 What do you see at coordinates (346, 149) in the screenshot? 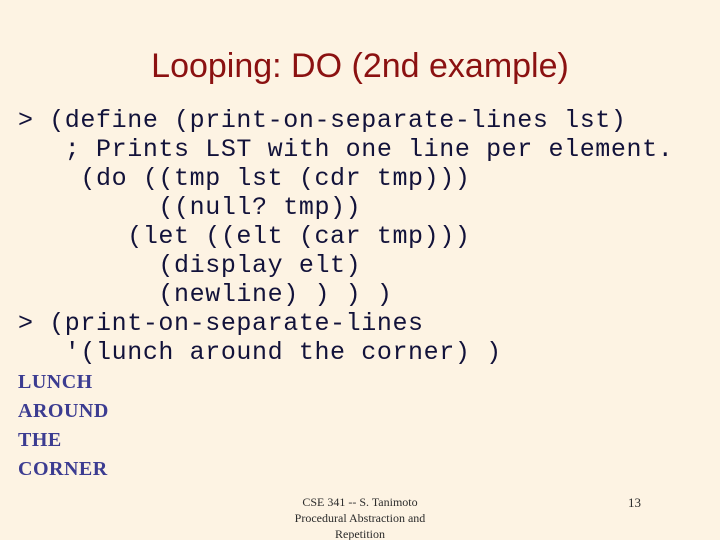
I see `code-line: ; Prints LST with one line per element.` at bounding box center [346, 149].